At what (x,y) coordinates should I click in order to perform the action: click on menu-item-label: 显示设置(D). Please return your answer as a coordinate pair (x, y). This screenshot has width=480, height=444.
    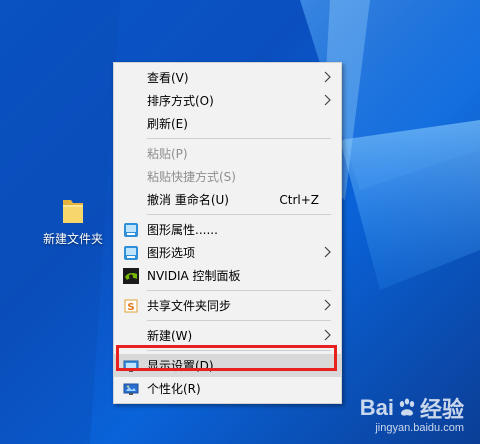
    Looking at the image, I should click on (180, 366).